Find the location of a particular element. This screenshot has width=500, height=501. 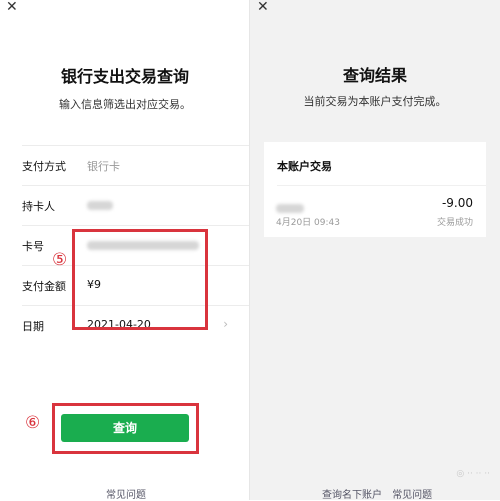

bottom-links: 查询名下账户 常见问题 is located at coordinates (380, 493).